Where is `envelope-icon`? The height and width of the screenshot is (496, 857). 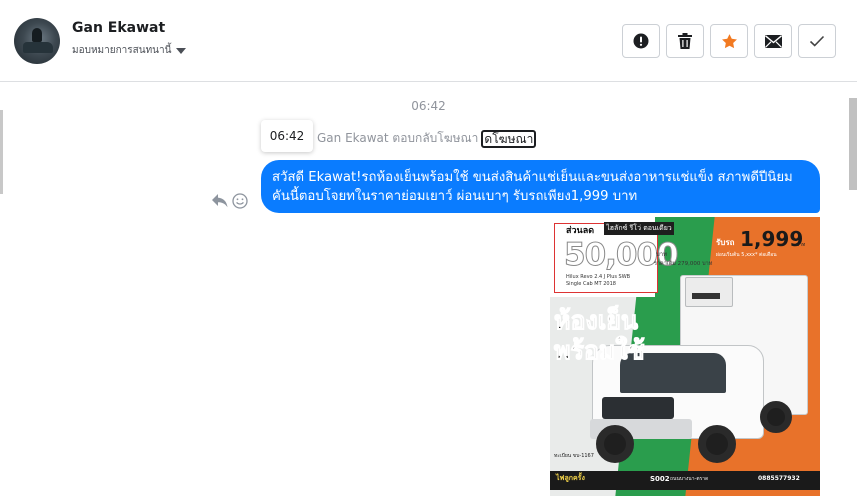
envelope-icon is located at coordinates (773, 41).